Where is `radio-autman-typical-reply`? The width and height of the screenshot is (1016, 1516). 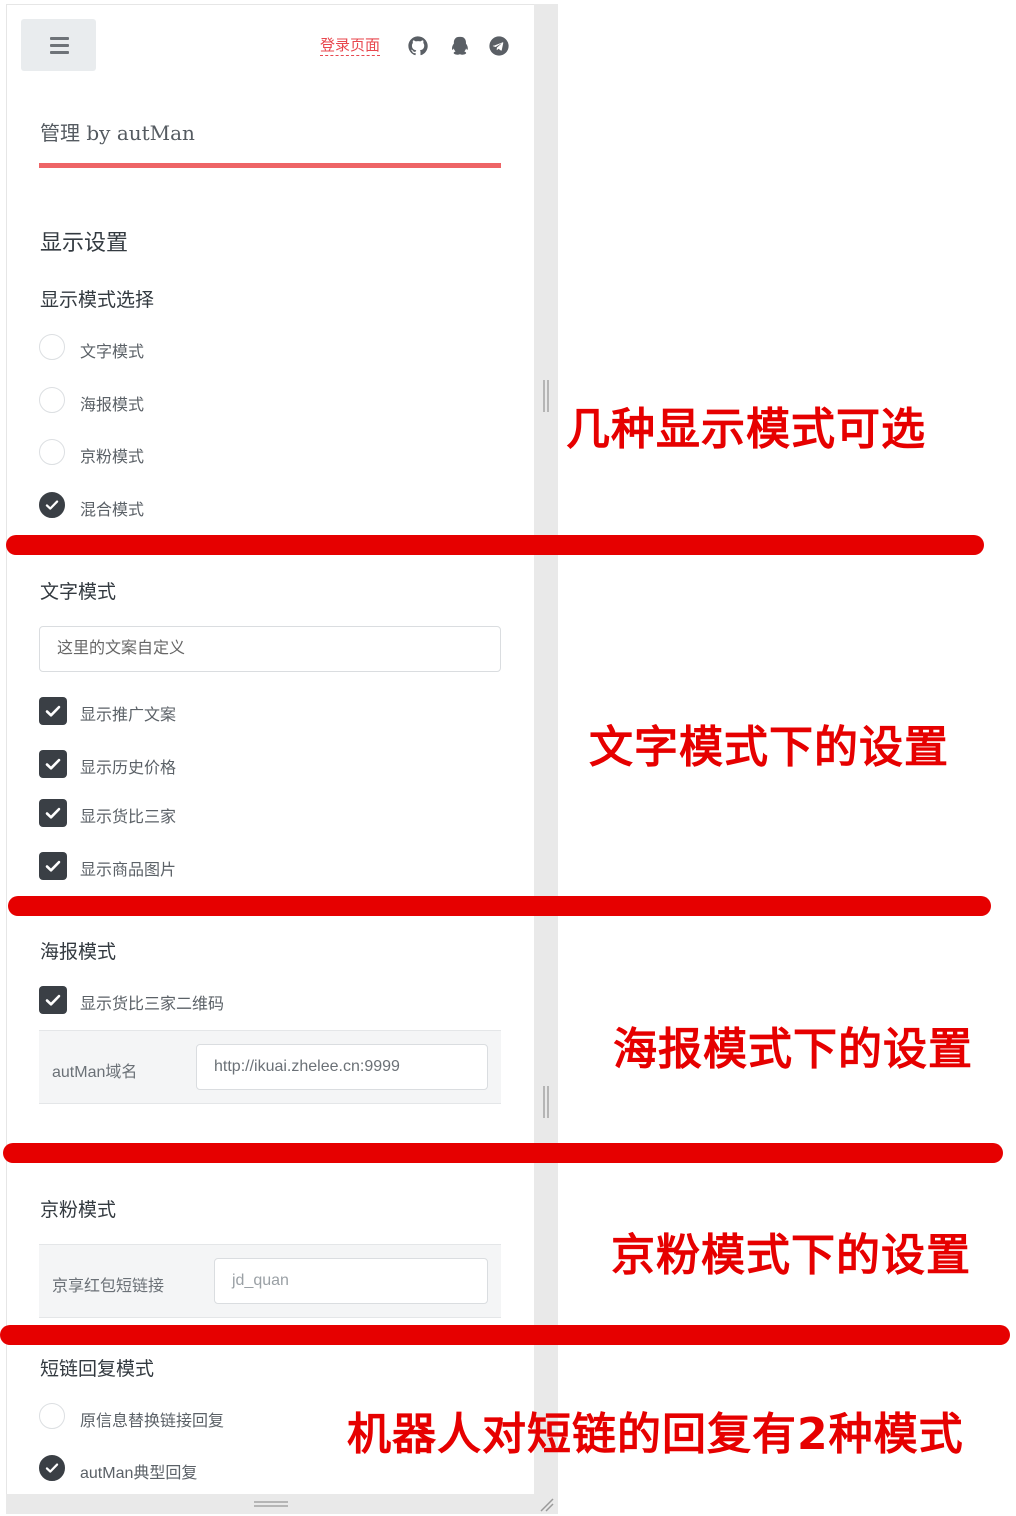
radio-autman-typical-reply is located at coordinates (52, 1468).